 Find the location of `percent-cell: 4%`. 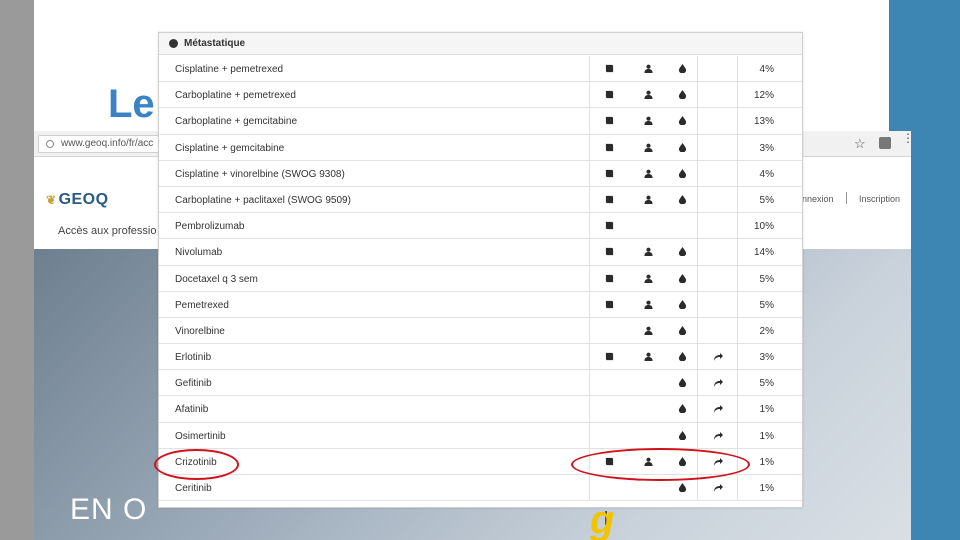

percent-cell: 4% is located at coordinates (769, 69).